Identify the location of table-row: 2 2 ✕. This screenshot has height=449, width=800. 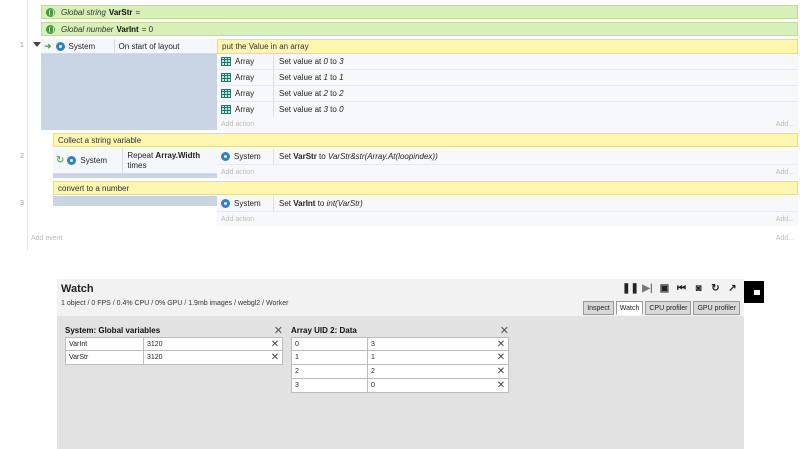
(400, 372).